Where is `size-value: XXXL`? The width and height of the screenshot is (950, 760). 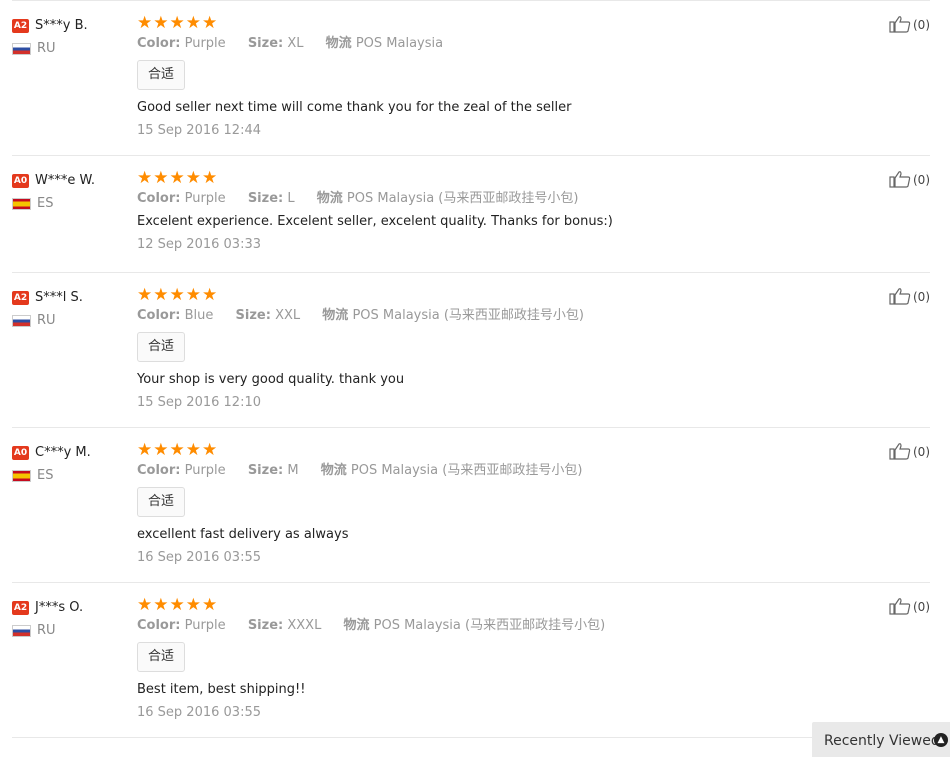 size-value: XXXL is located at coordinates (304, 625).